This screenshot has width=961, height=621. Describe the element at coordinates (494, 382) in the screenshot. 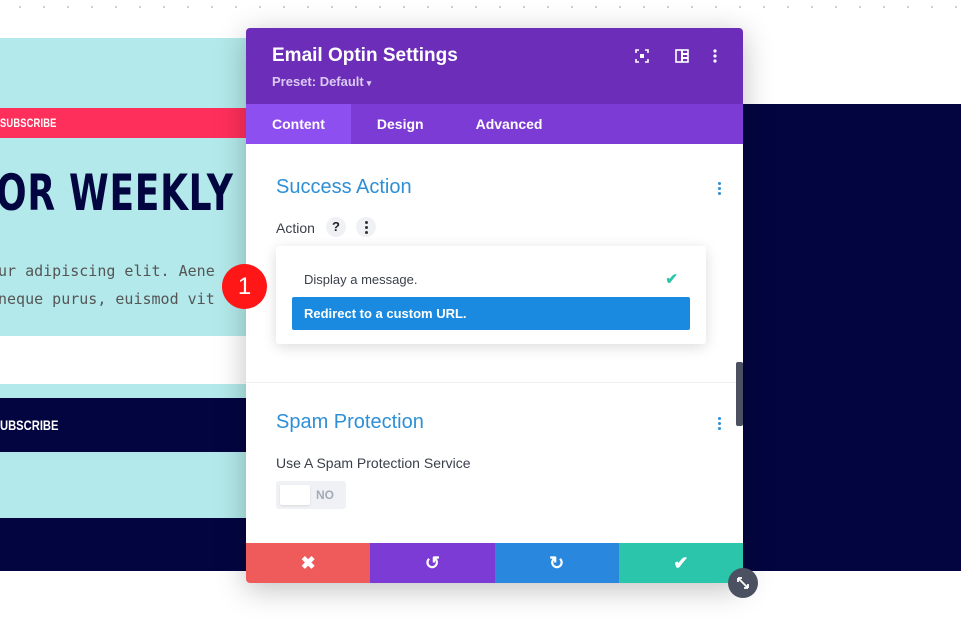

I see `section-divider` at that location.